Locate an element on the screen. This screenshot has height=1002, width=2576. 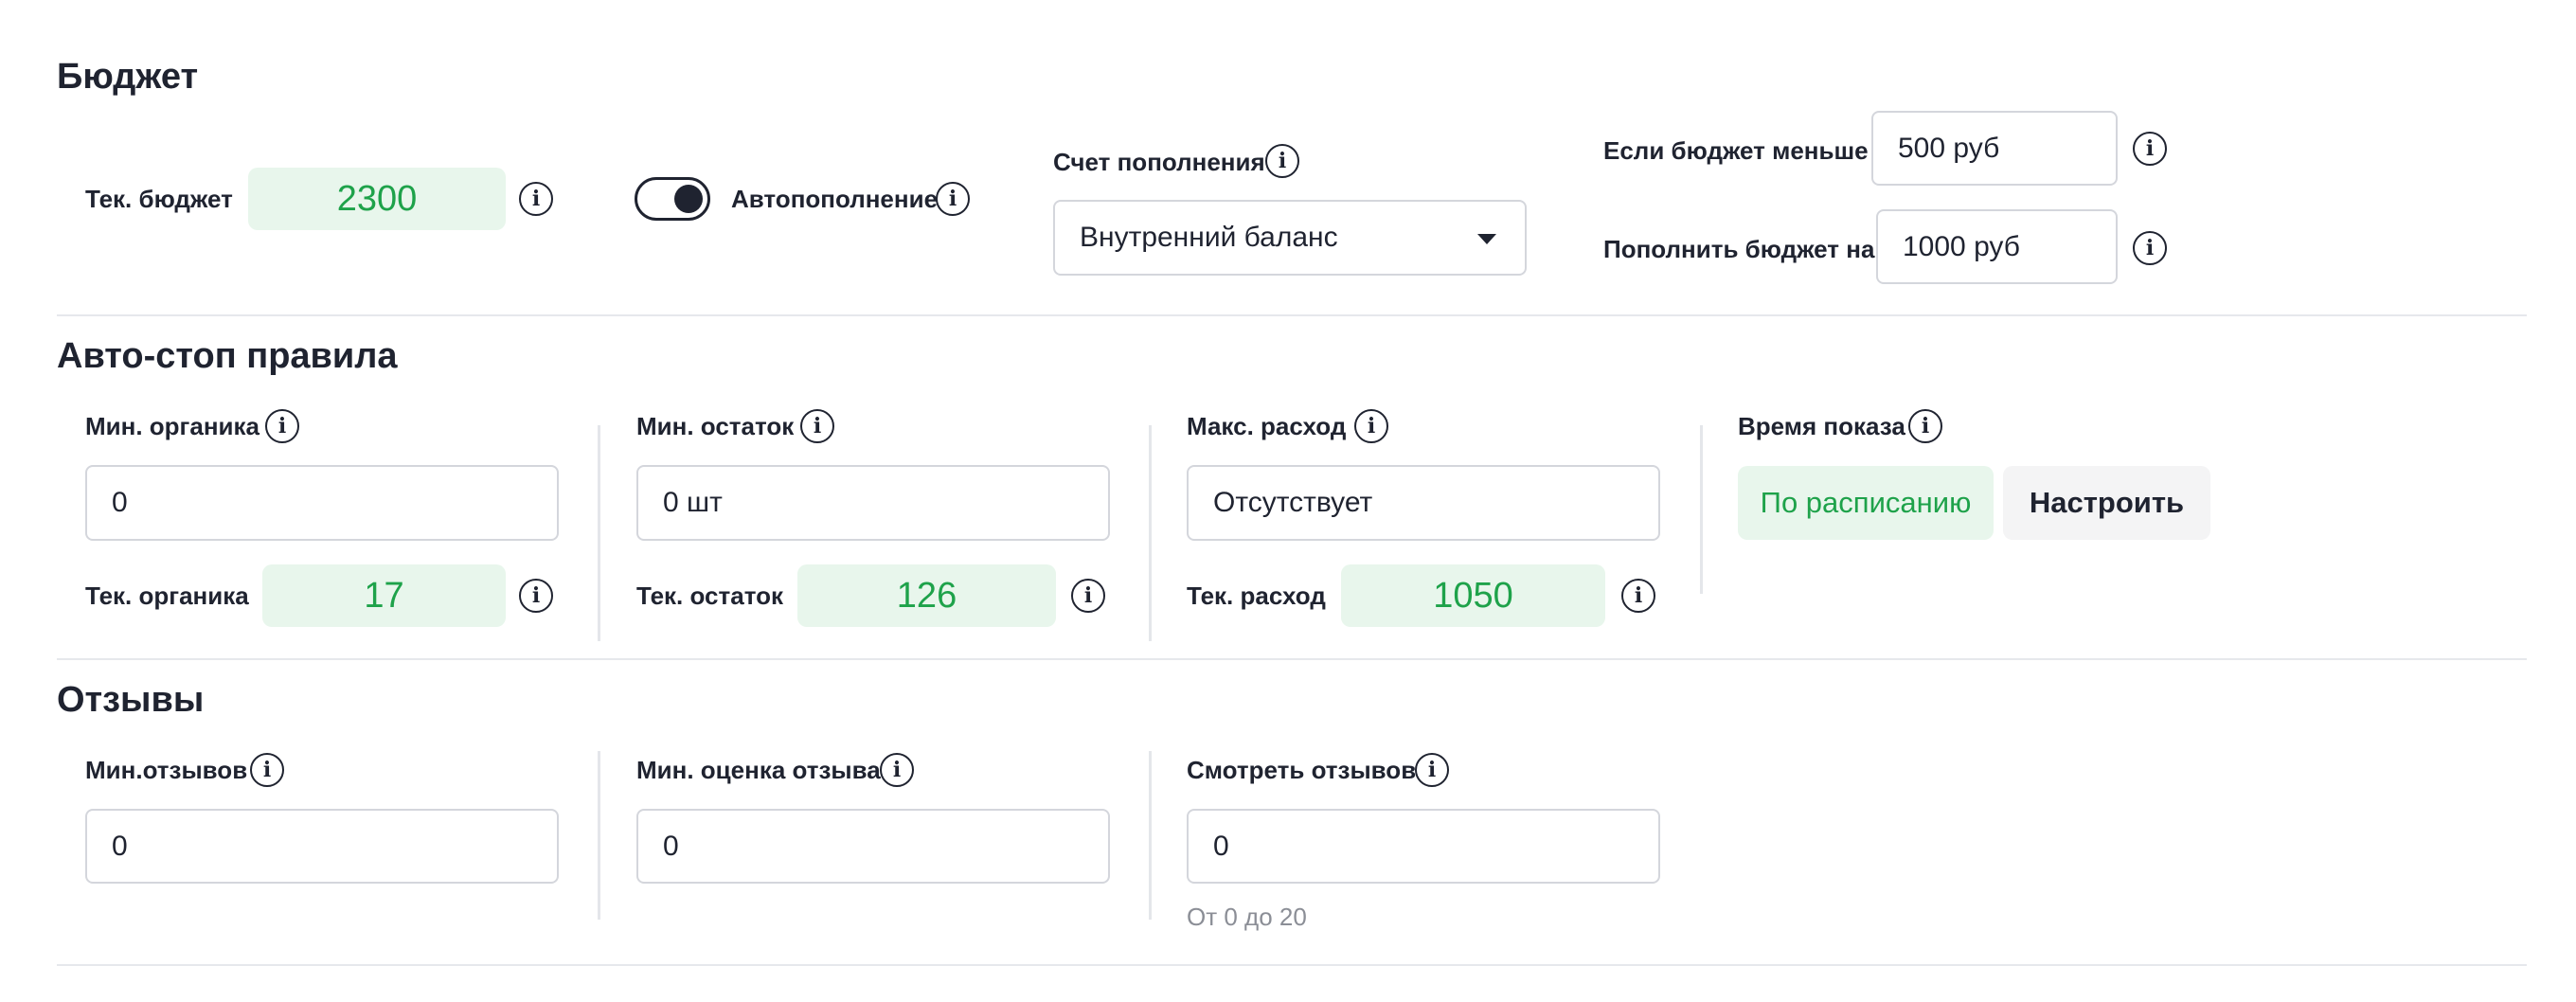
autotopup-label: Автопополнение is located at coordinates (835, 199).